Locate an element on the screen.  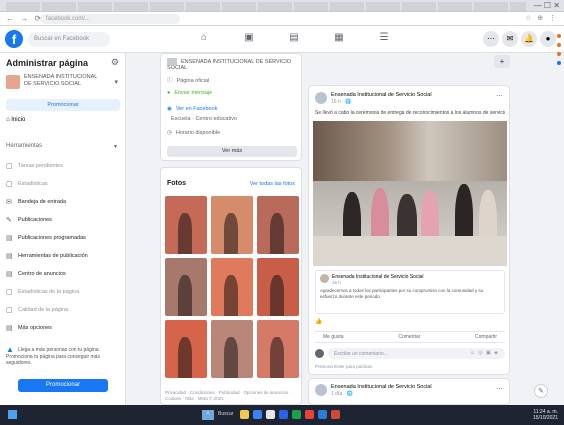
excel-icon is located at coordinates (296, 414).